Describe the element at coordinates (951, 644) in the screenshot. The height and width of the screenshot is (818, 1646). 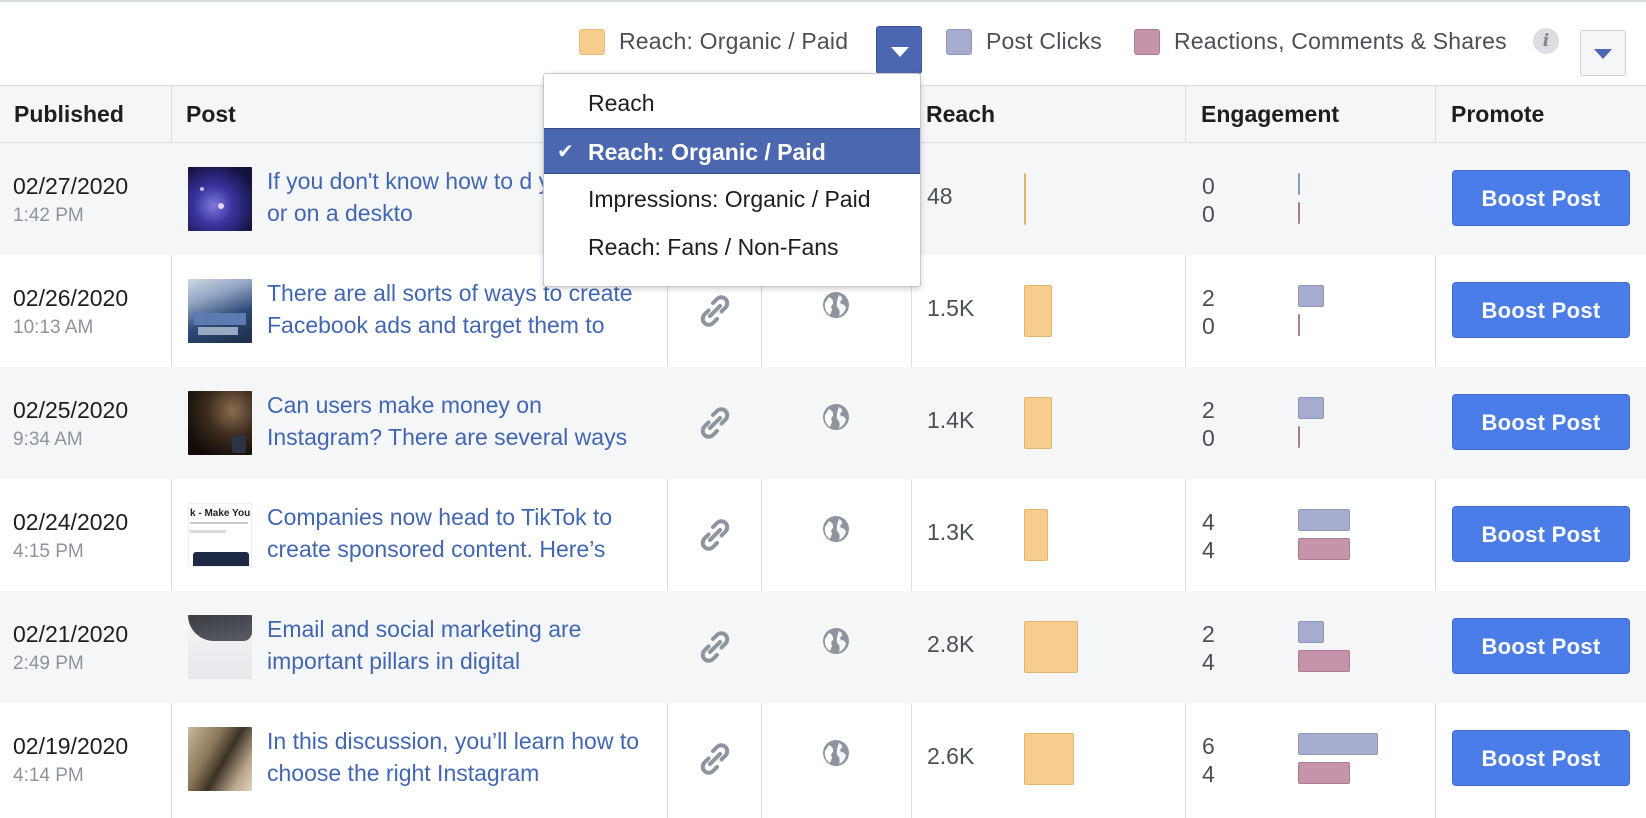
I see `reach-value: 2.8K` at that location.